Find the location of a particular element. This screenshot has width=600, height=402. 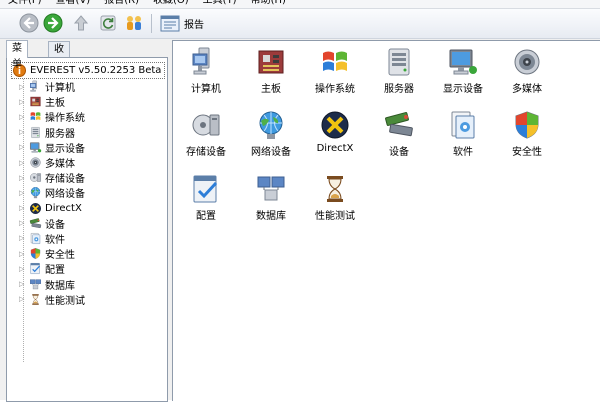

category-tile: 显示设备 is located at coordinates (463, 70).